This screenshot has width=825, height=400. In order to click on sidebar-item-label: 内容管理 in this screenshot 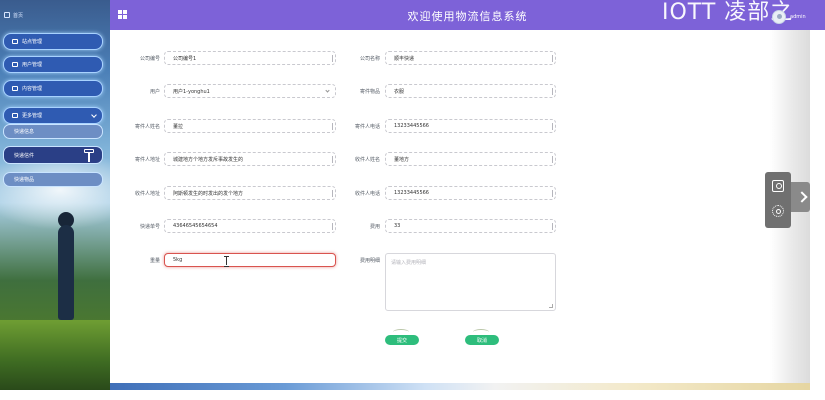, I will do `click(32, 89)`.